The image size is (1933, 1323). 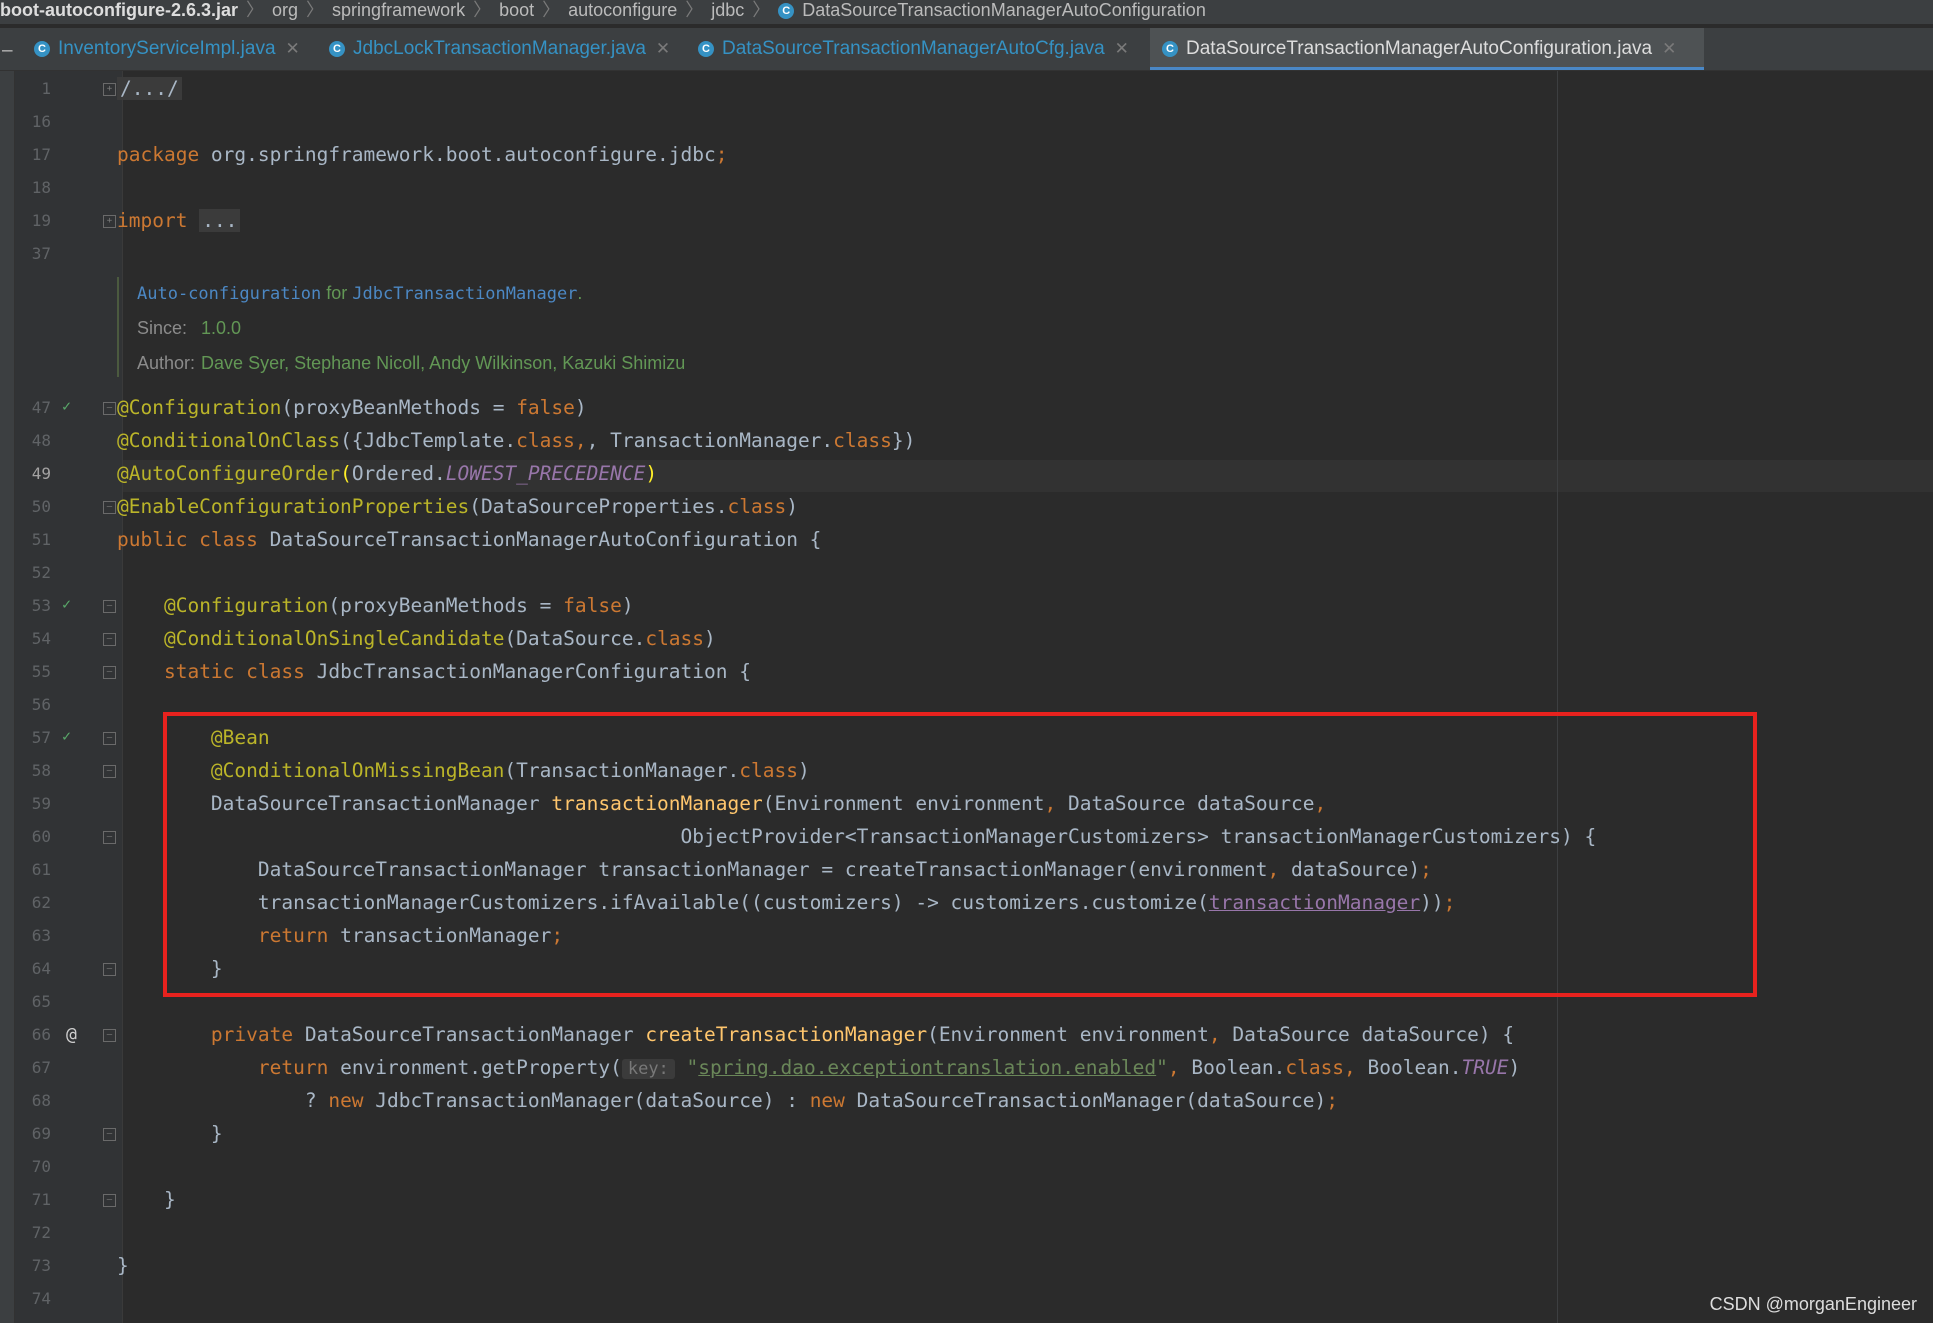 What do you see at coordinates (375, 606) in the screenshot?
I see `code-line-53: @Configuration(proxyBeanMethods = false)` at bounding box center [375, 606].